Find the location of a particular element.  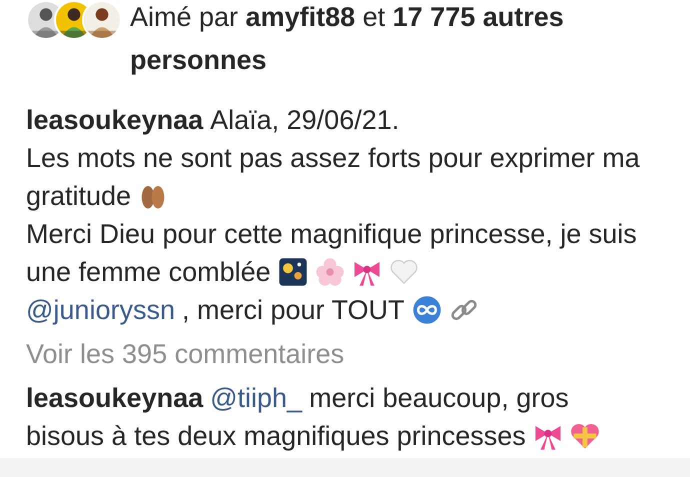

likes-text: Aimé par amyfit88 et 17 775 autres personnes is located at coordinates (347, 39).